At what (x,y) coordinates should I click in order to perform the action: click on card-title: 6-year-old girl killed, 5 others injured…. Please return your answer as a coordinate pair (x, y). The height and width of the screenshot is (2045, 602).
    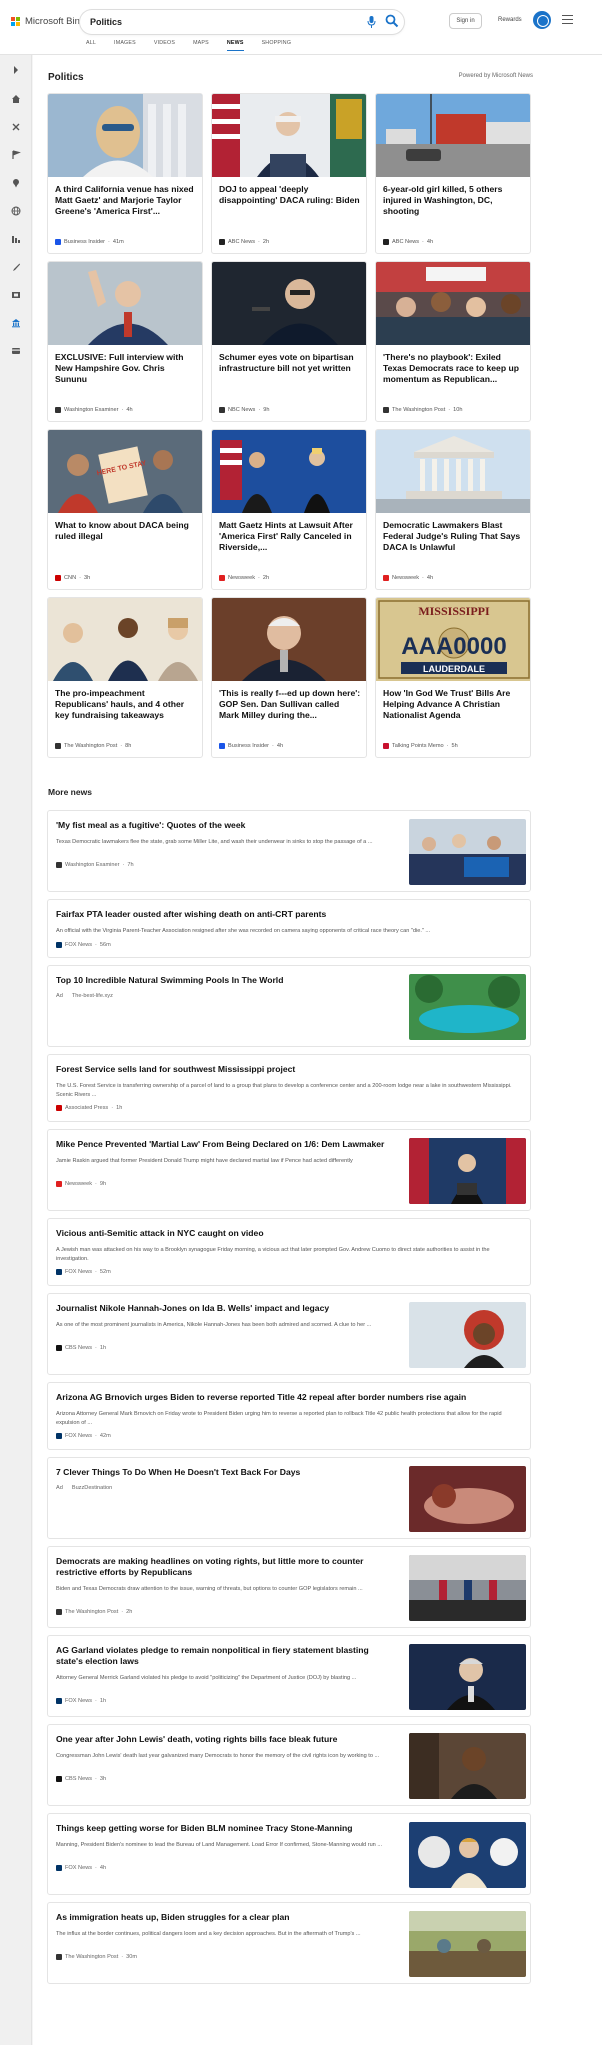
    Looking at the image, I should click on (454, 200).